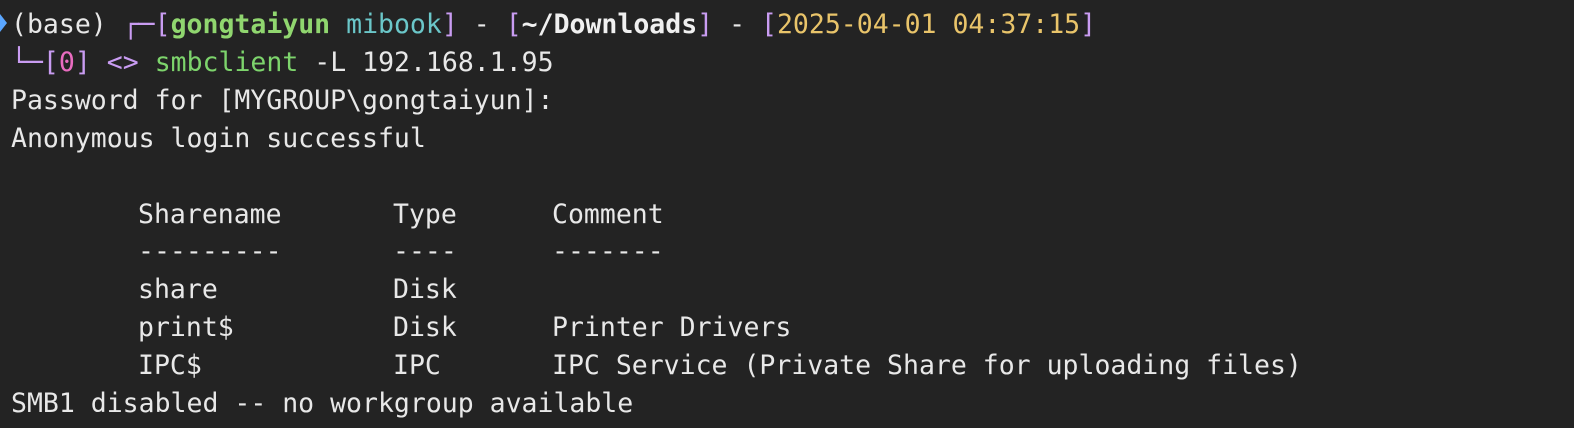 Image resolution: width=1574 pixels, height=428 pixels. I want to click on command-name: smbclient, so click(226, 62).